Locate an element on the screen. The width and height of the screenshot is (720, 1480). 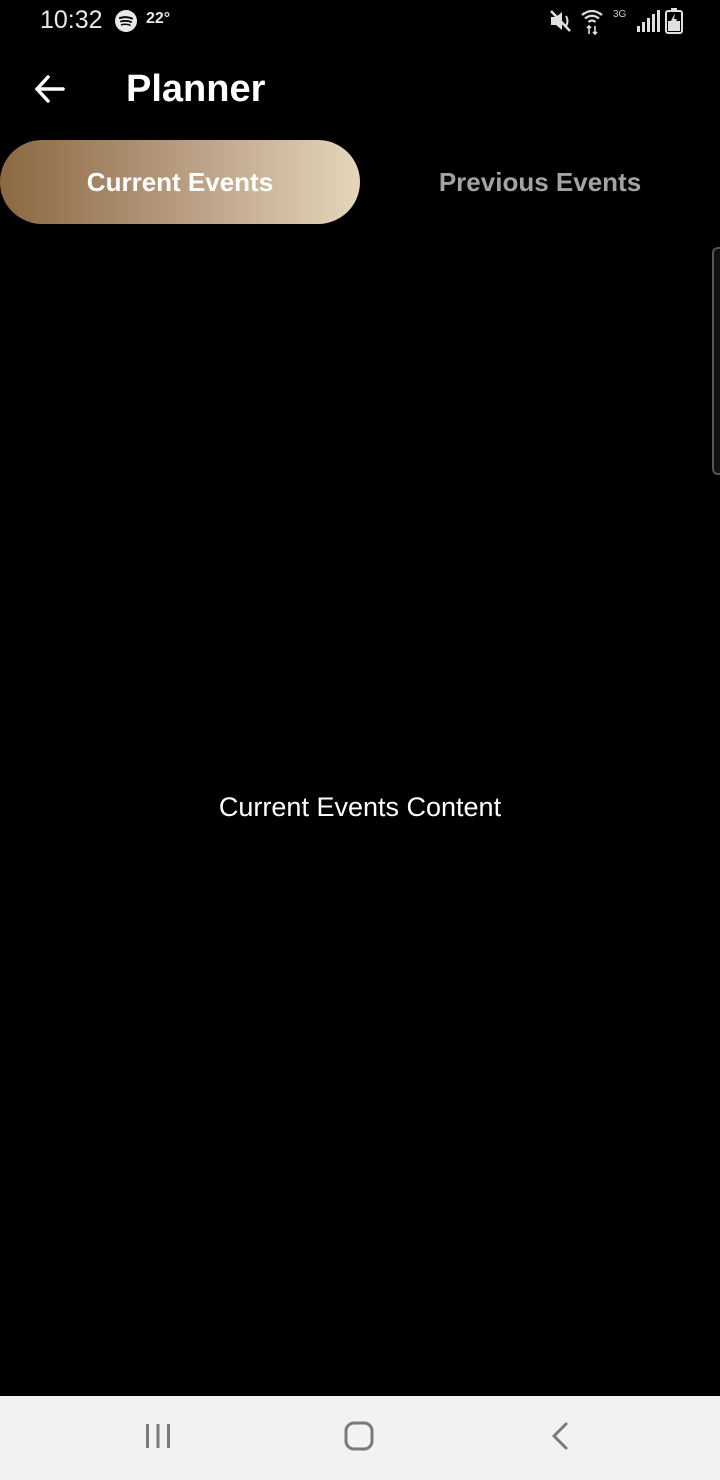
content-placeholder-text: Current Events Content is located at coordinates (360, 807).